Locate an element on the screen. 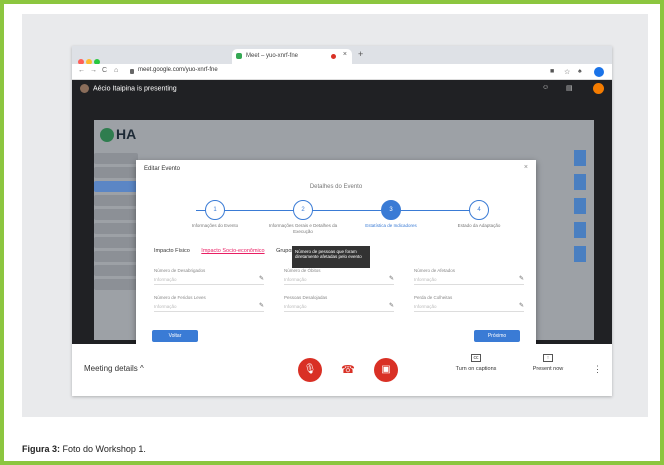 Image resolution: width=664 pixels, height=465 pixels. presenter-avatar is located at coordinates (84, 88).